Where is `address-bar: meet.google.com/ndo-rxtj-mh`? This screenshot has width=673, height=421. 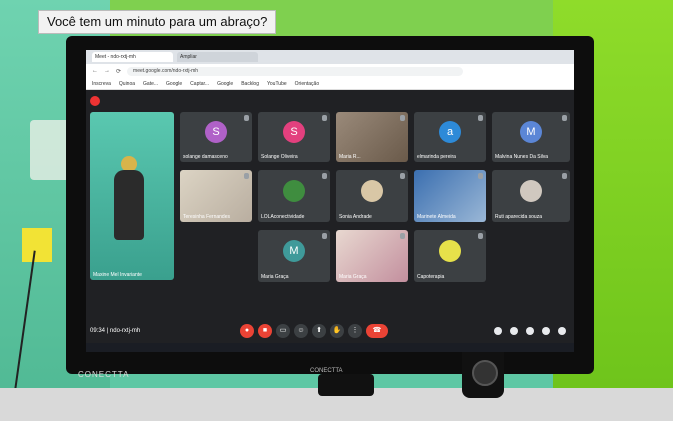
address-bar: meet.google.com/ndo-rxtj-mh is located at coordinates (295, 71).